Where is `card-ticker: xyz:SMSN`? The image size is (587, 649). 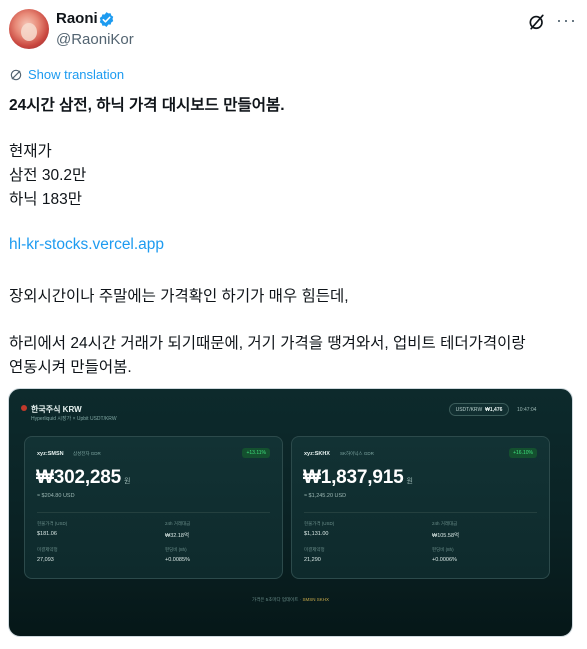
card-ticker: xyz:SMSN is located at coordinates (50, 454).